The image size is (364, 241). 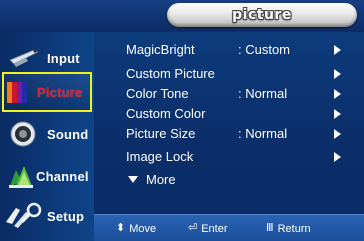 What do you see at coordinates (68, 134) in the screenshot?
I see `sidebar-item-label: Sound` at bounding box center [68, 134].